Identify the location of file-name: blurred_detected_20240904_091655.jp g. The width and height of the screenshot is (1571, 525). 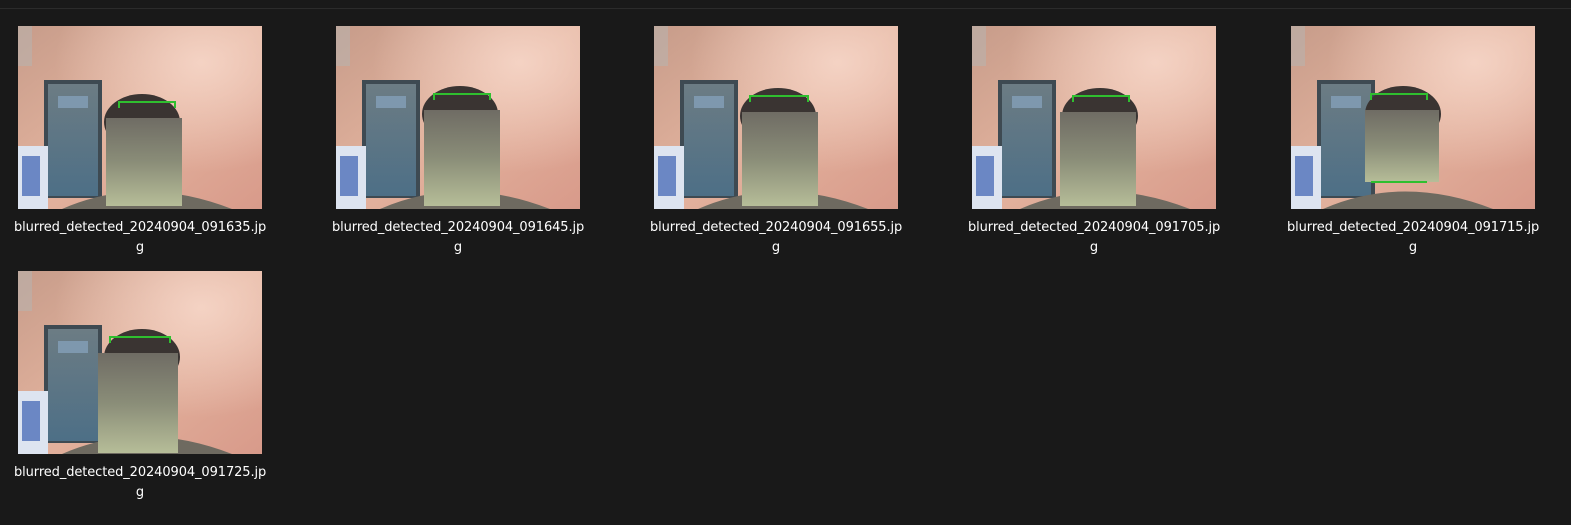
(776, 237).